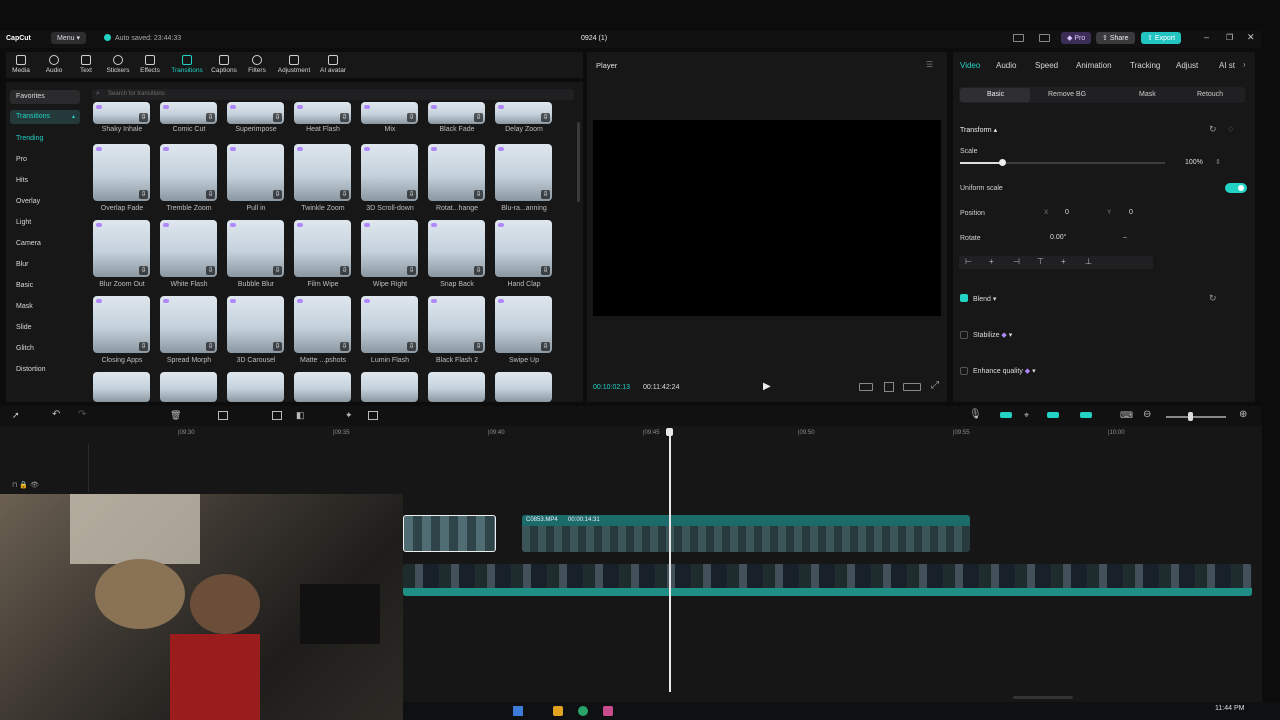  What do you see at coordinates (16, 415) in the screenshot?
I see `select-tool-icon: ➚` at bounding box center [16, 415].